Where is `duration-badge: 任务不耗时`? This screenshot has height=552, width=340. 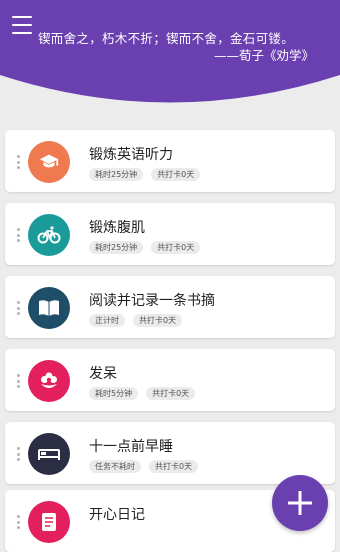 duration-badge: 任务不耗时 is located at coordinates (115, 466).